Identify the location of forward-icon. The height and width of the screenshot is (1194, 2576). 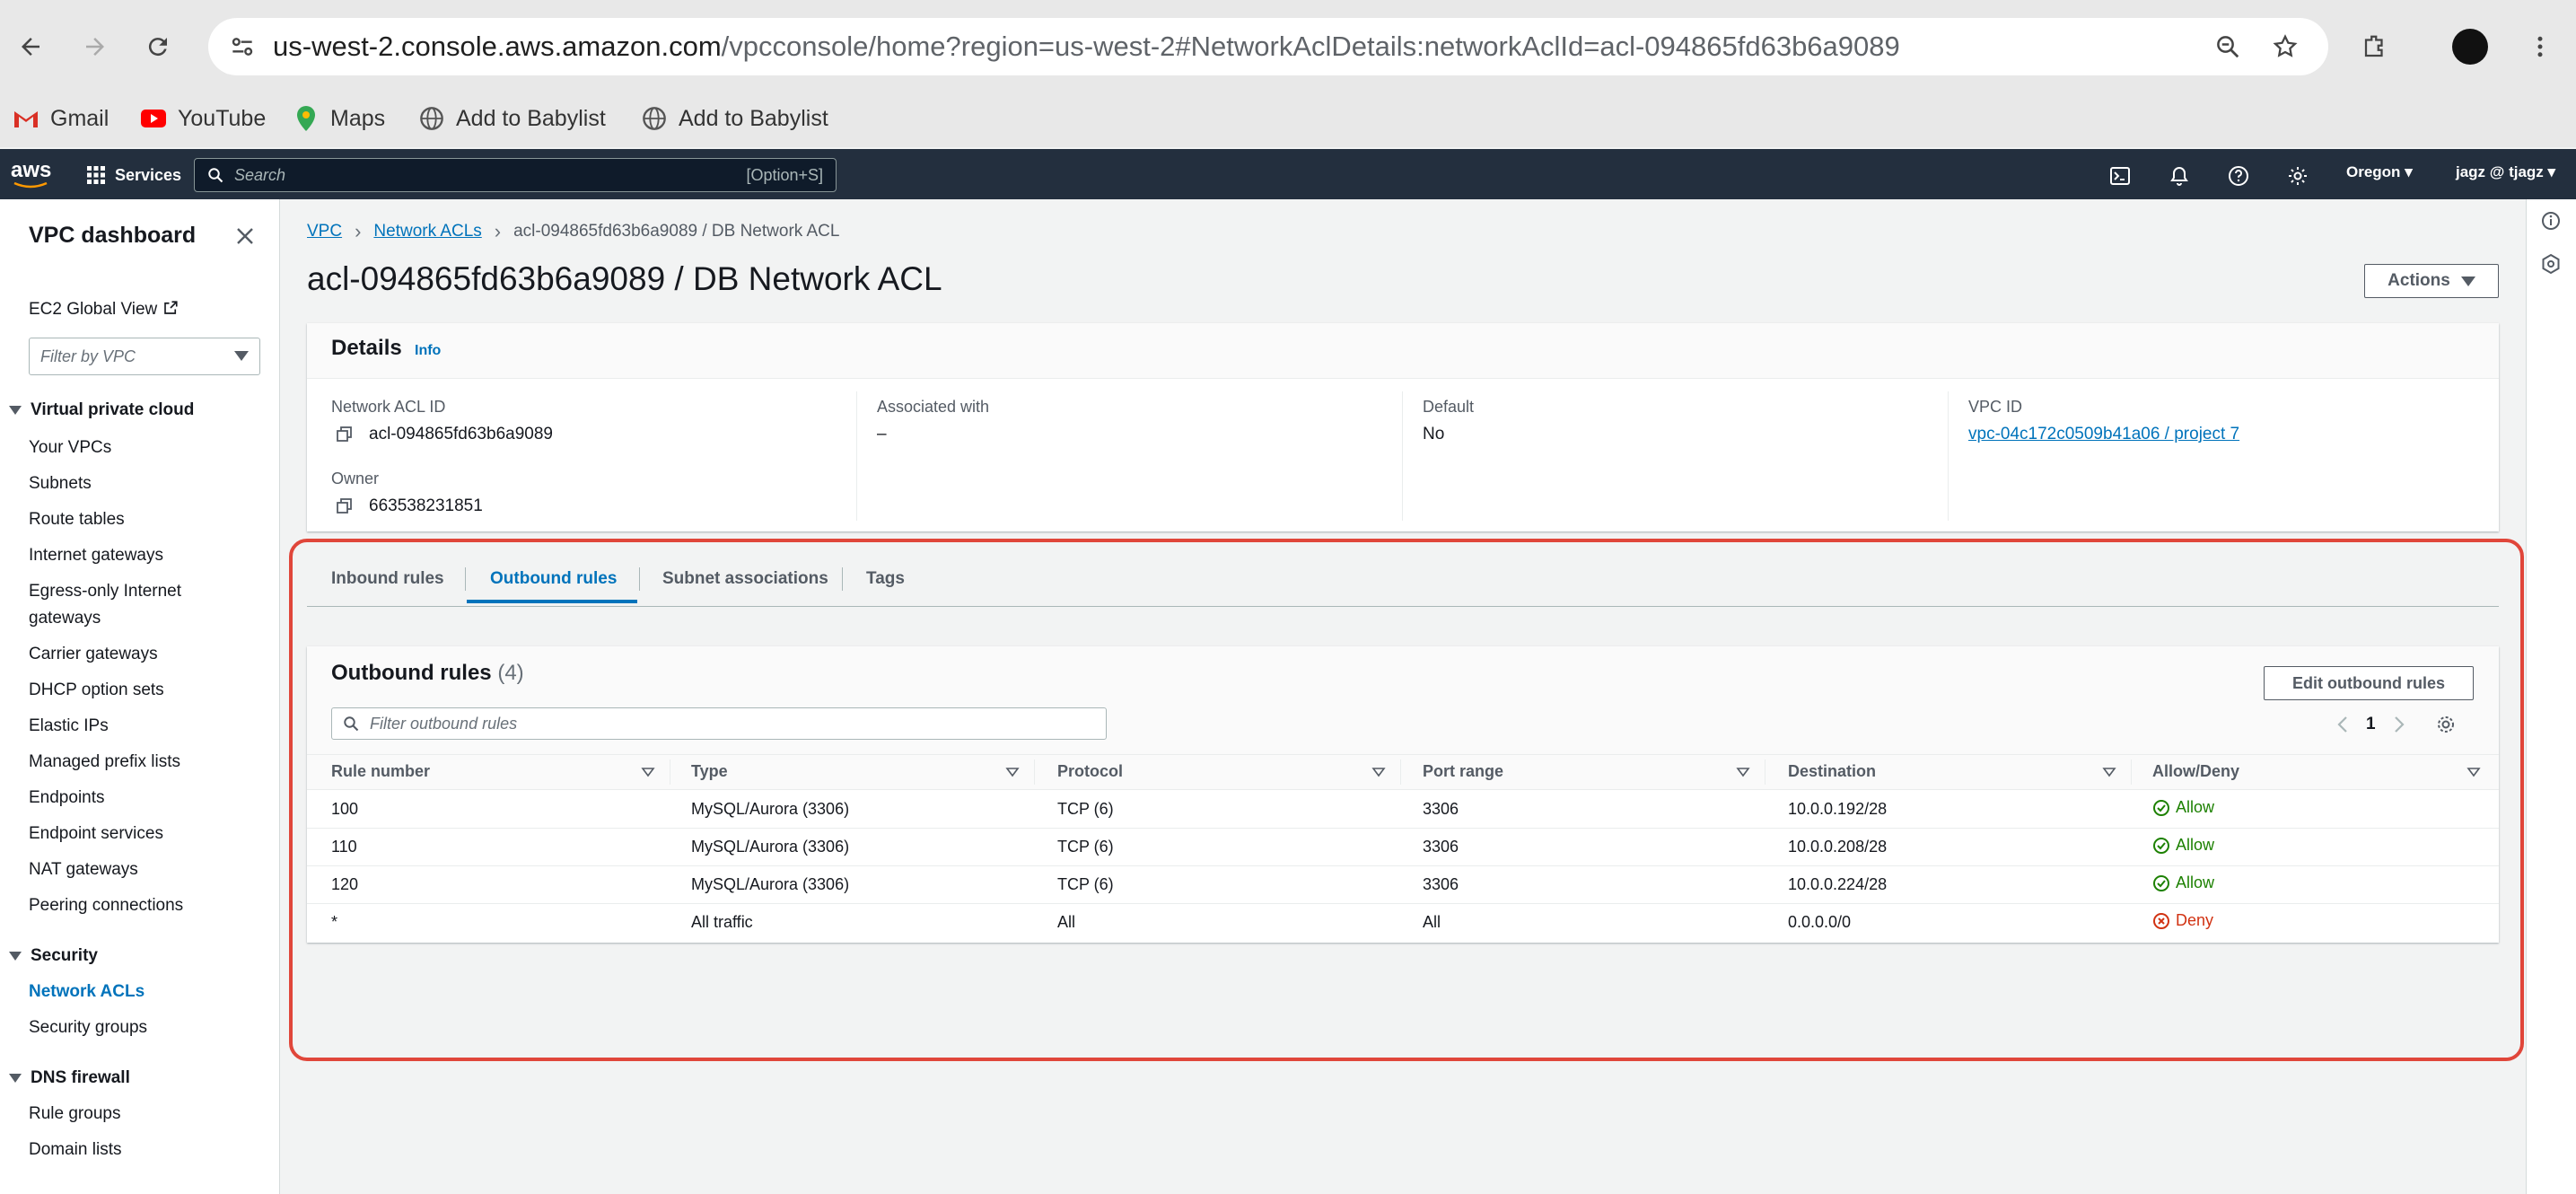
(95, 47).